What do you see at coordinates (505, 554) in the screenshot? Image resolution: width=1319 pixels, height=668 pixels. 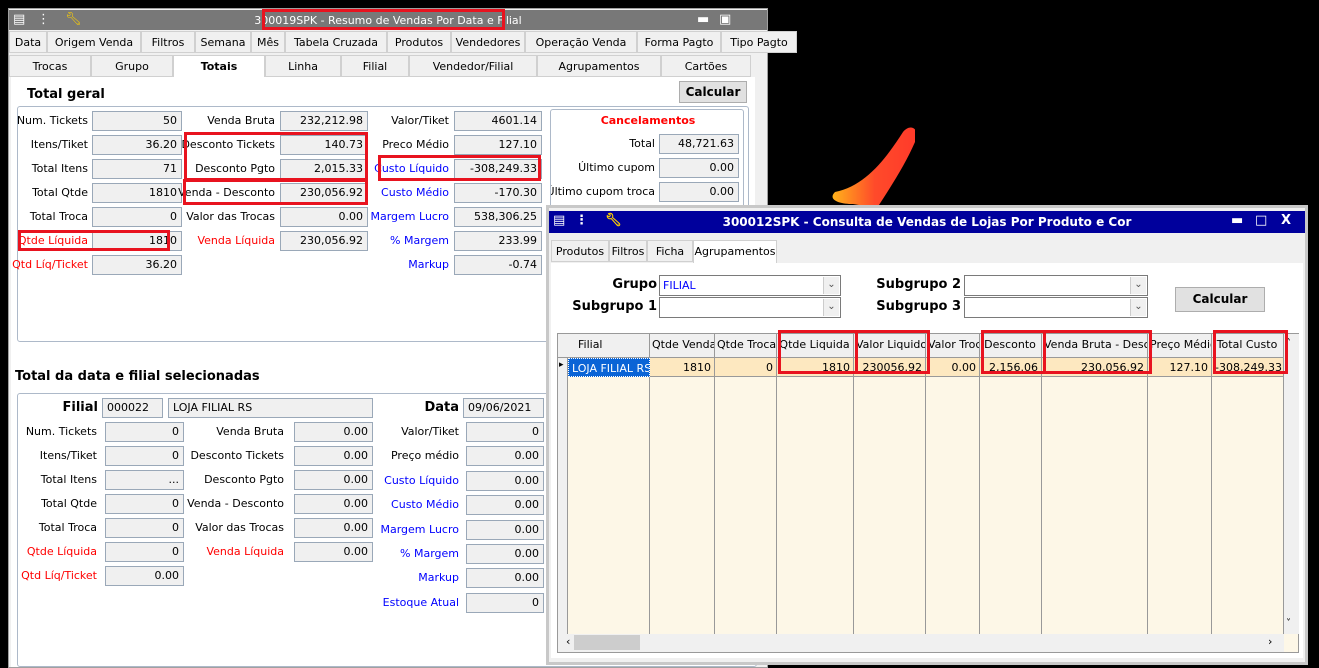 I see `field-margem: 0.00` at bounding box center [505, 554].